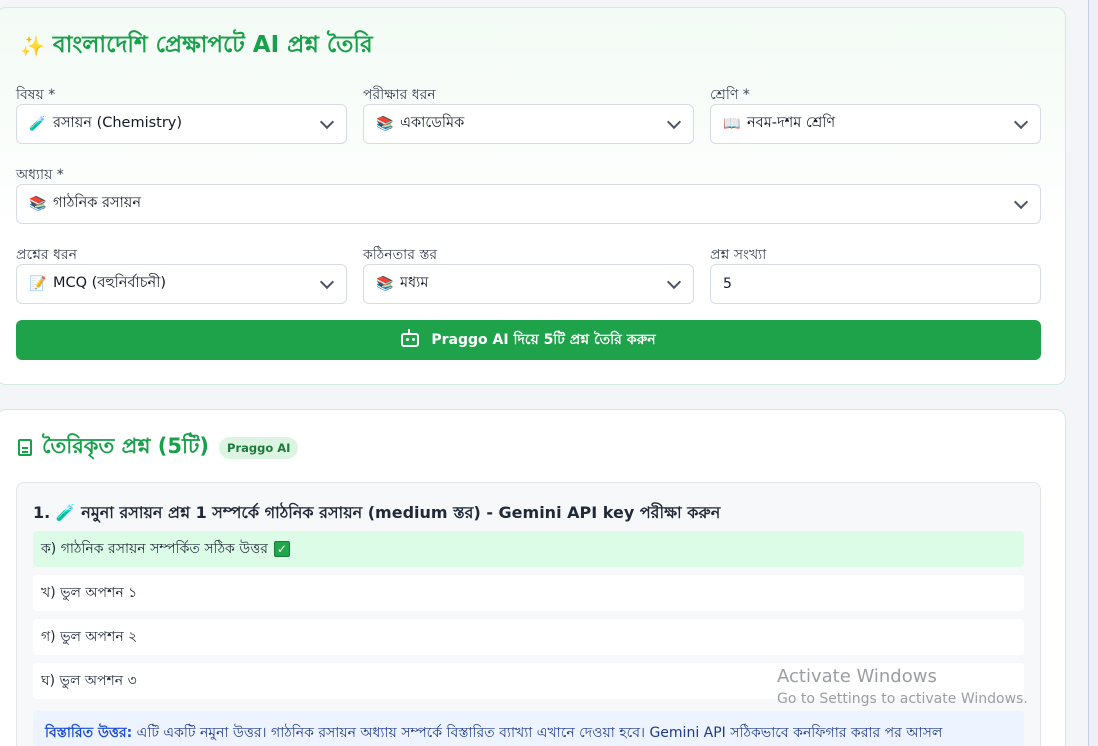 This screenshot has width=1098, height=746. Describe the element at coordinates (875, 284) in the screenshot. I see `question-count-input` at that location.